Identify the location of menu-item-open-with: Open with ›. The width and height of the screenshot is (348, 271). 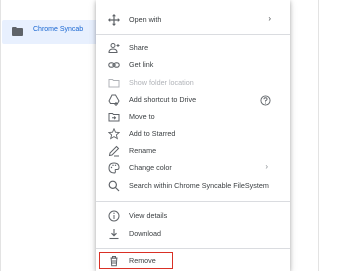
(193, 20).